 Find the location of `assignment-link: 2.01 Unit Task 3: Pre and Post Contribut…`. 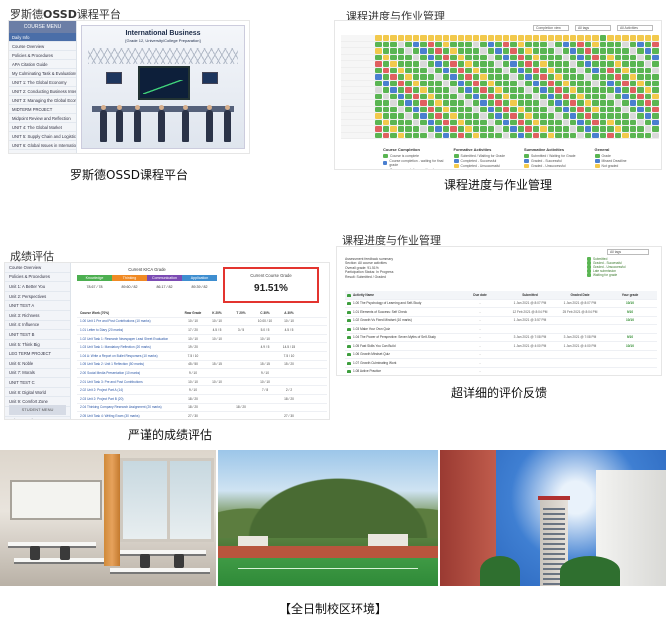

assignment-link: 2.01 Unit Task 3: Pre and Post Contribut… is located at coordinates (129, 382).